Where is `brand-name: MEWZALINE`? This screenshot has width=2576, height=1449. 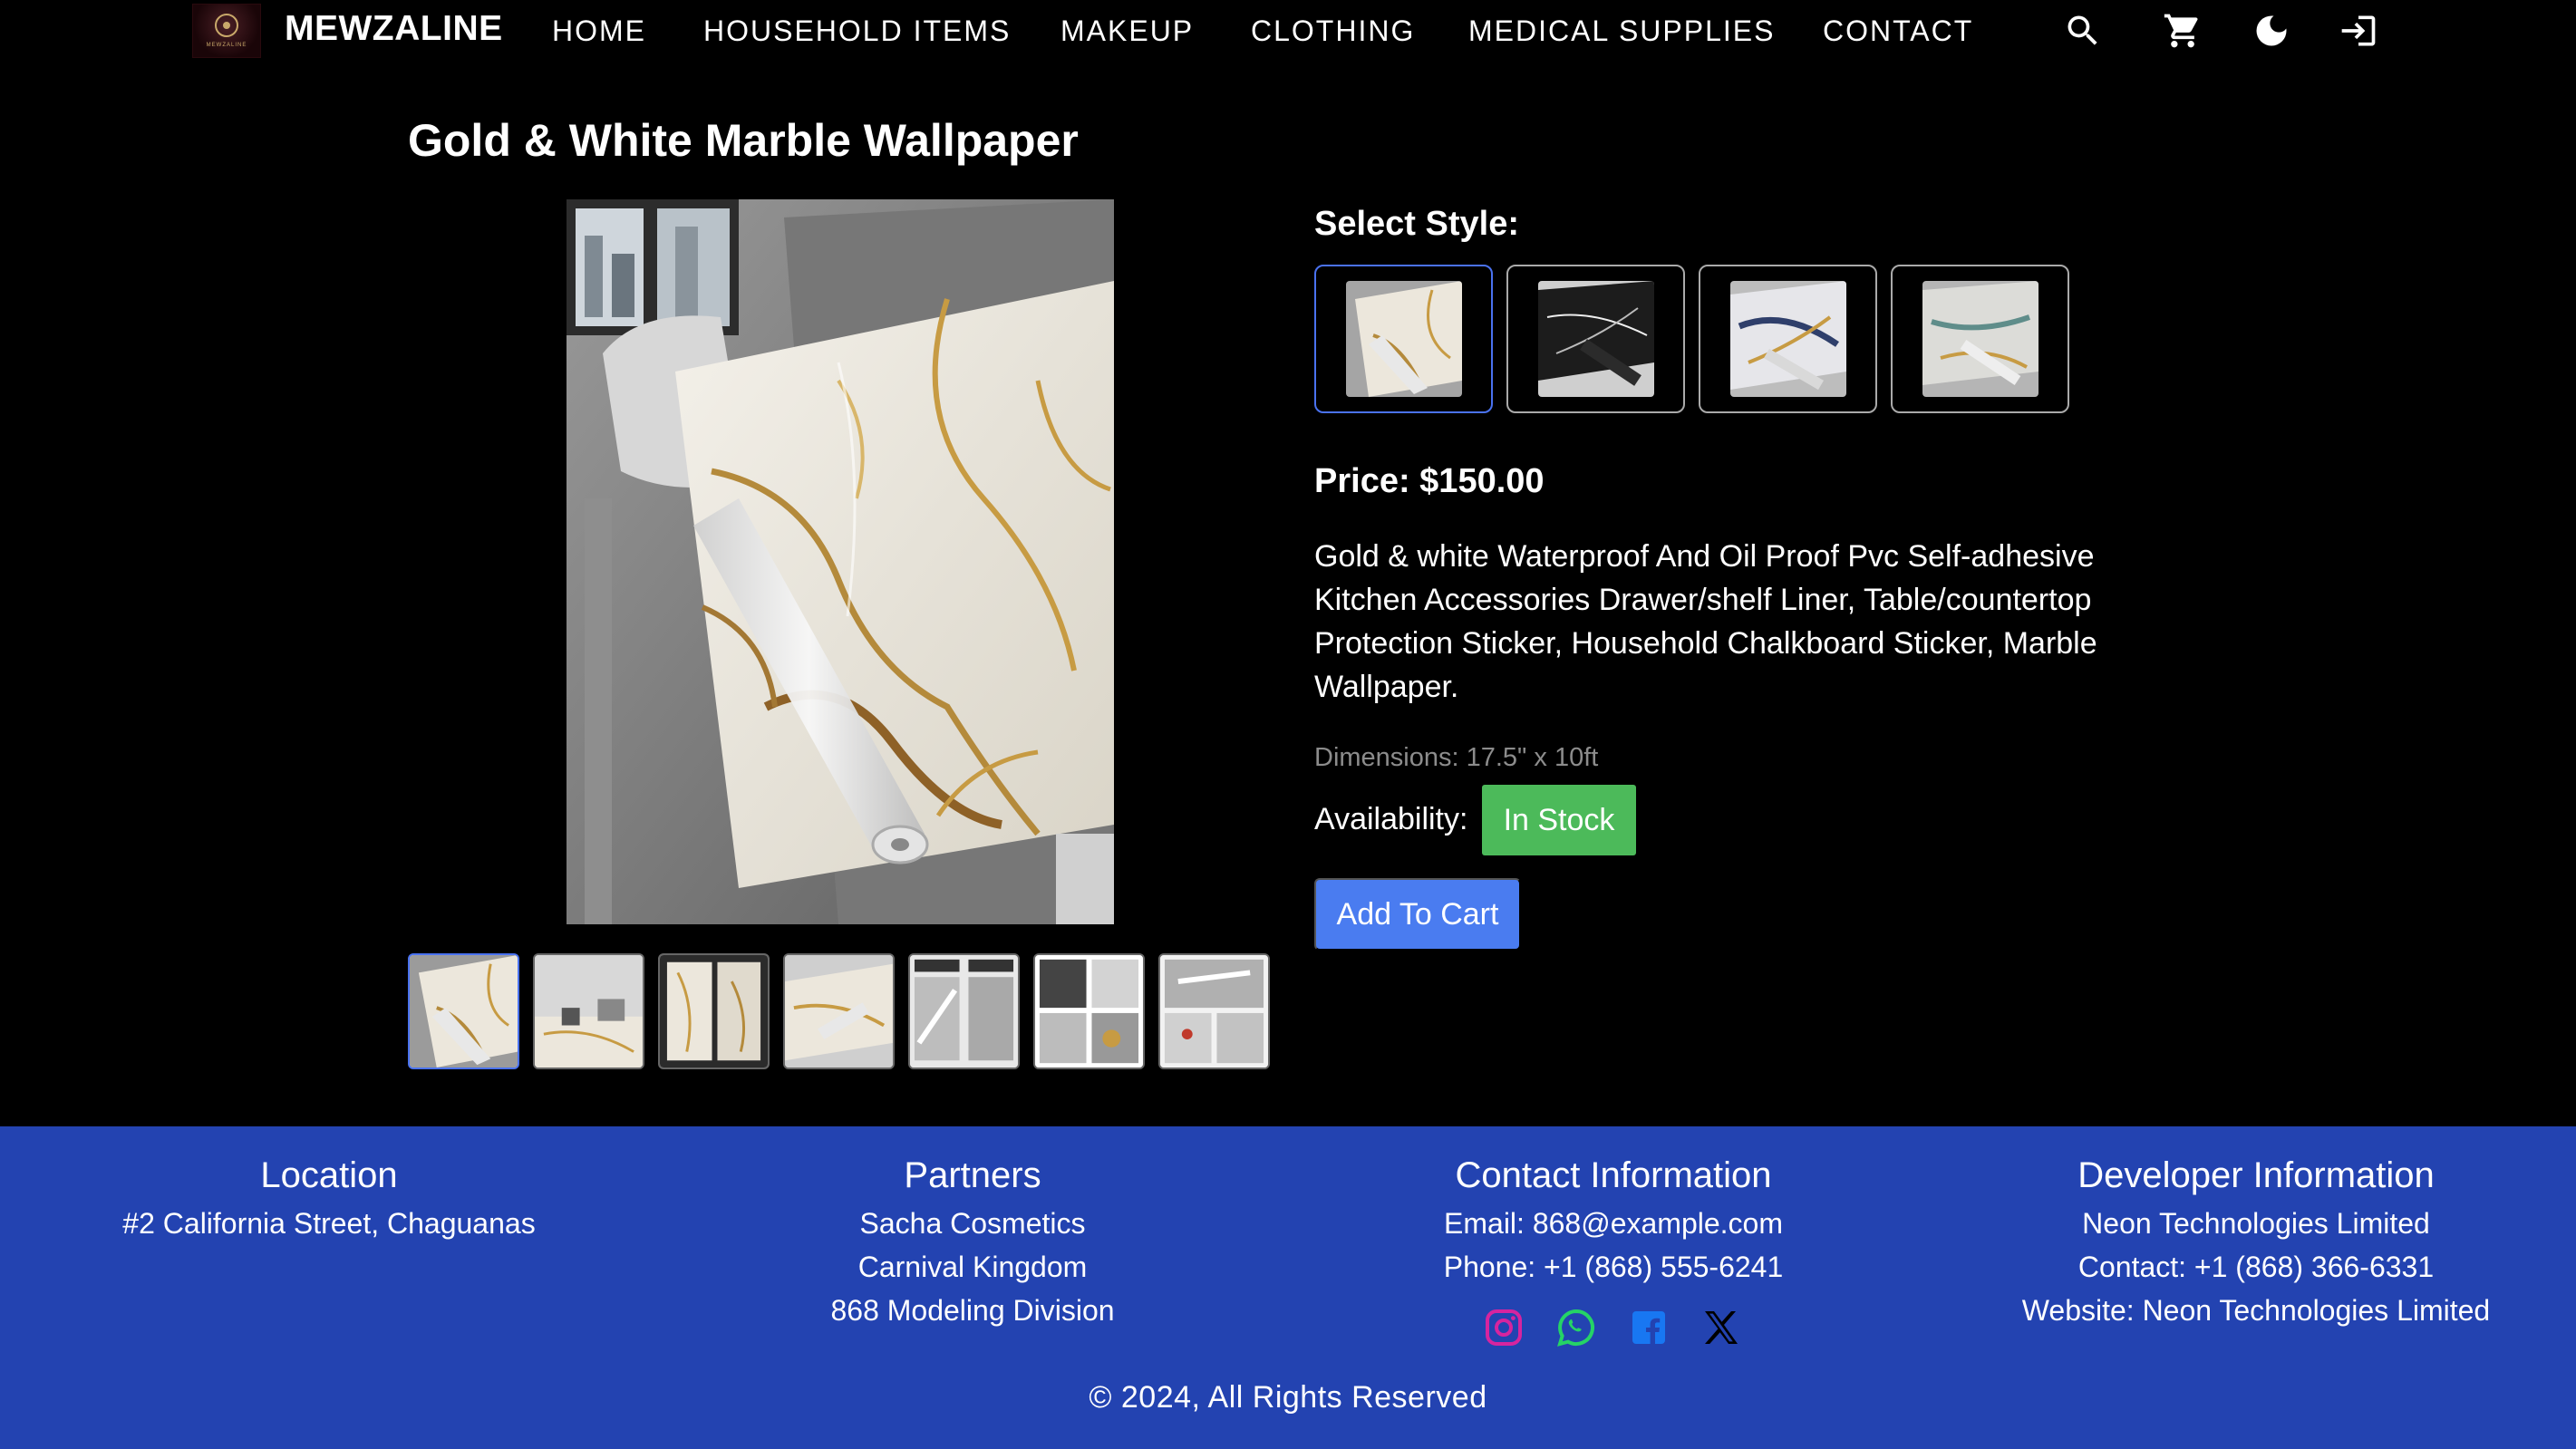
brand-name: MEWZALINE is located at coordinates (394, 29).